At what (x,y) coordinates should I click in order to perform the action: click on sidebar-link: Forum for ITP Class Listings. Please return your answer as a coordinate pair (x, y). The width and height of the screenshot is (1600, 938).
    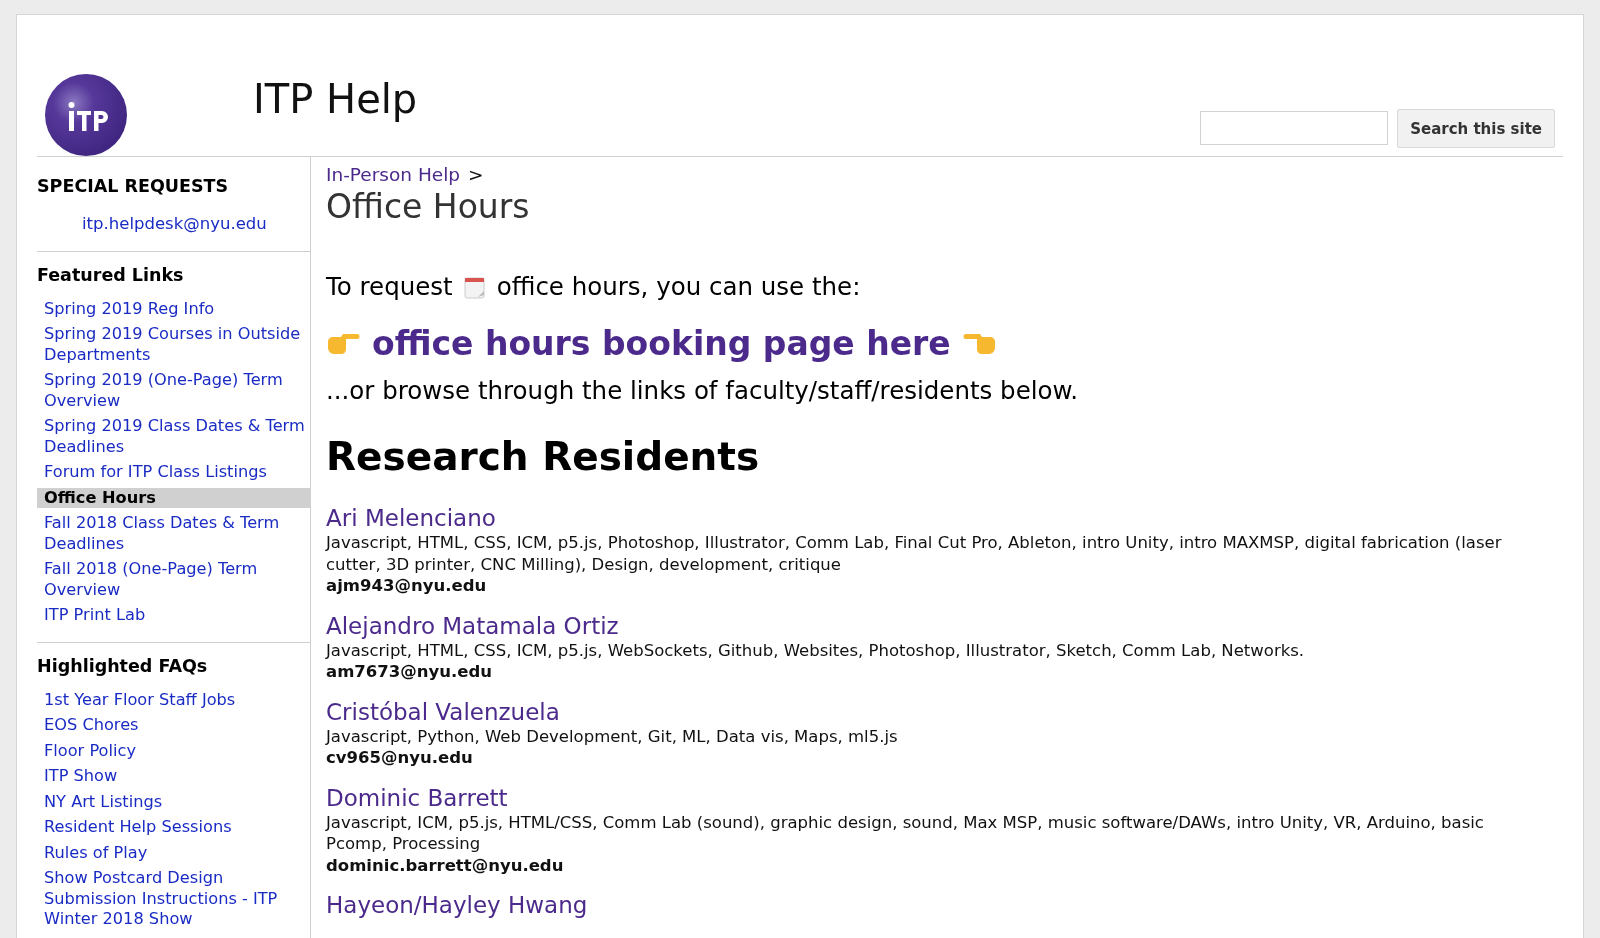
    Looking at the image, I should click on (173, 472).